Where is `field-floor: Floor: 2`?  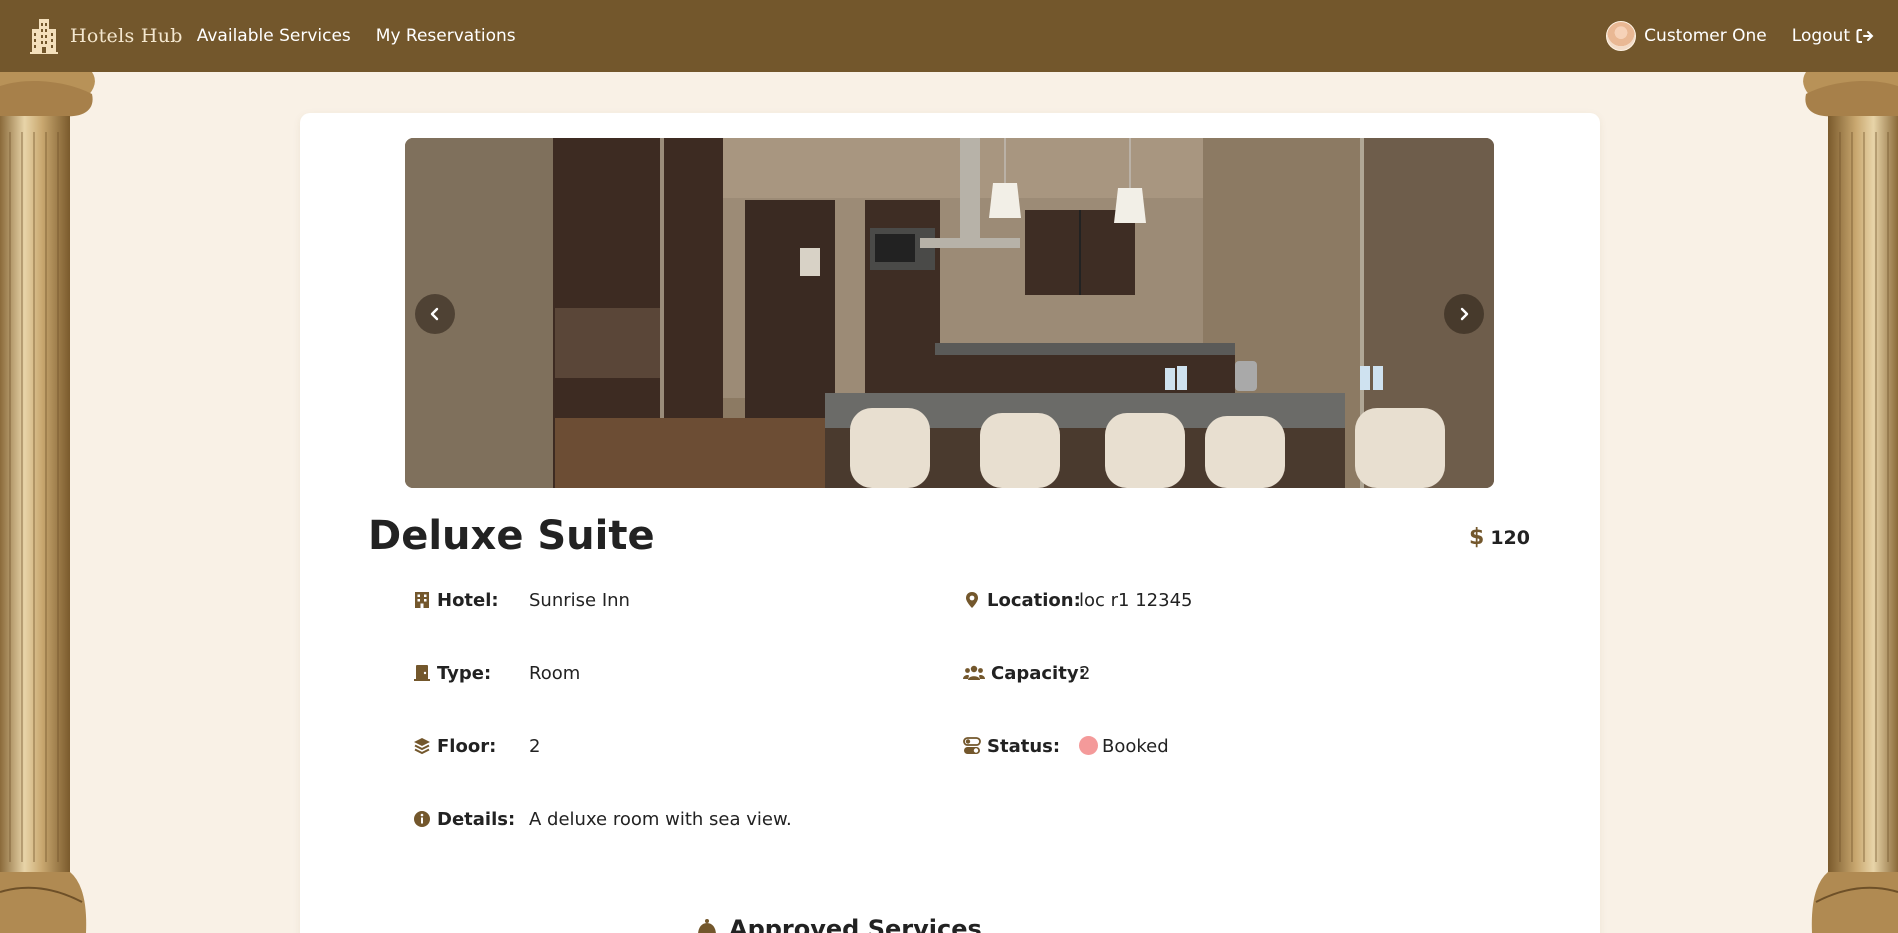
field-floor: Floor: 2 is located at coordinates (476, 746).